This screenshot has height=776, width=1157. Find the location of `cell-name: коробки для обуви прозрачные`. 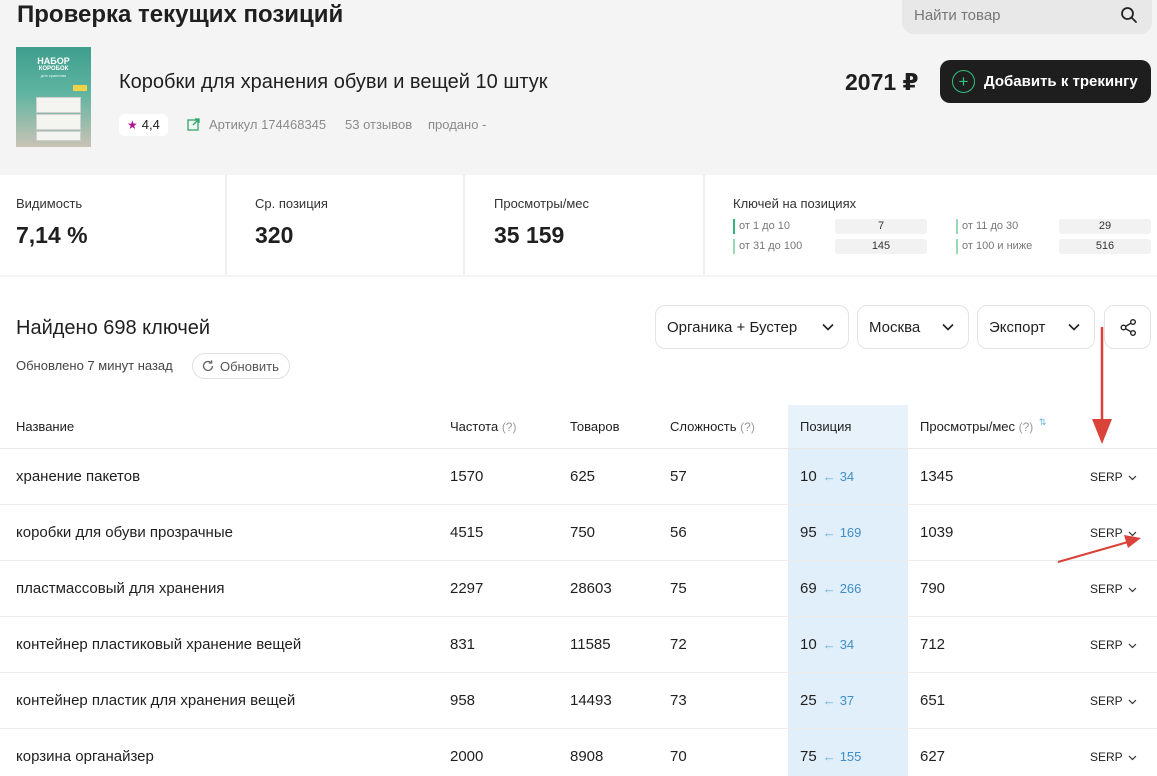

cell-name: коробки для обуви прозрачные is located at coordinates (124, 532).